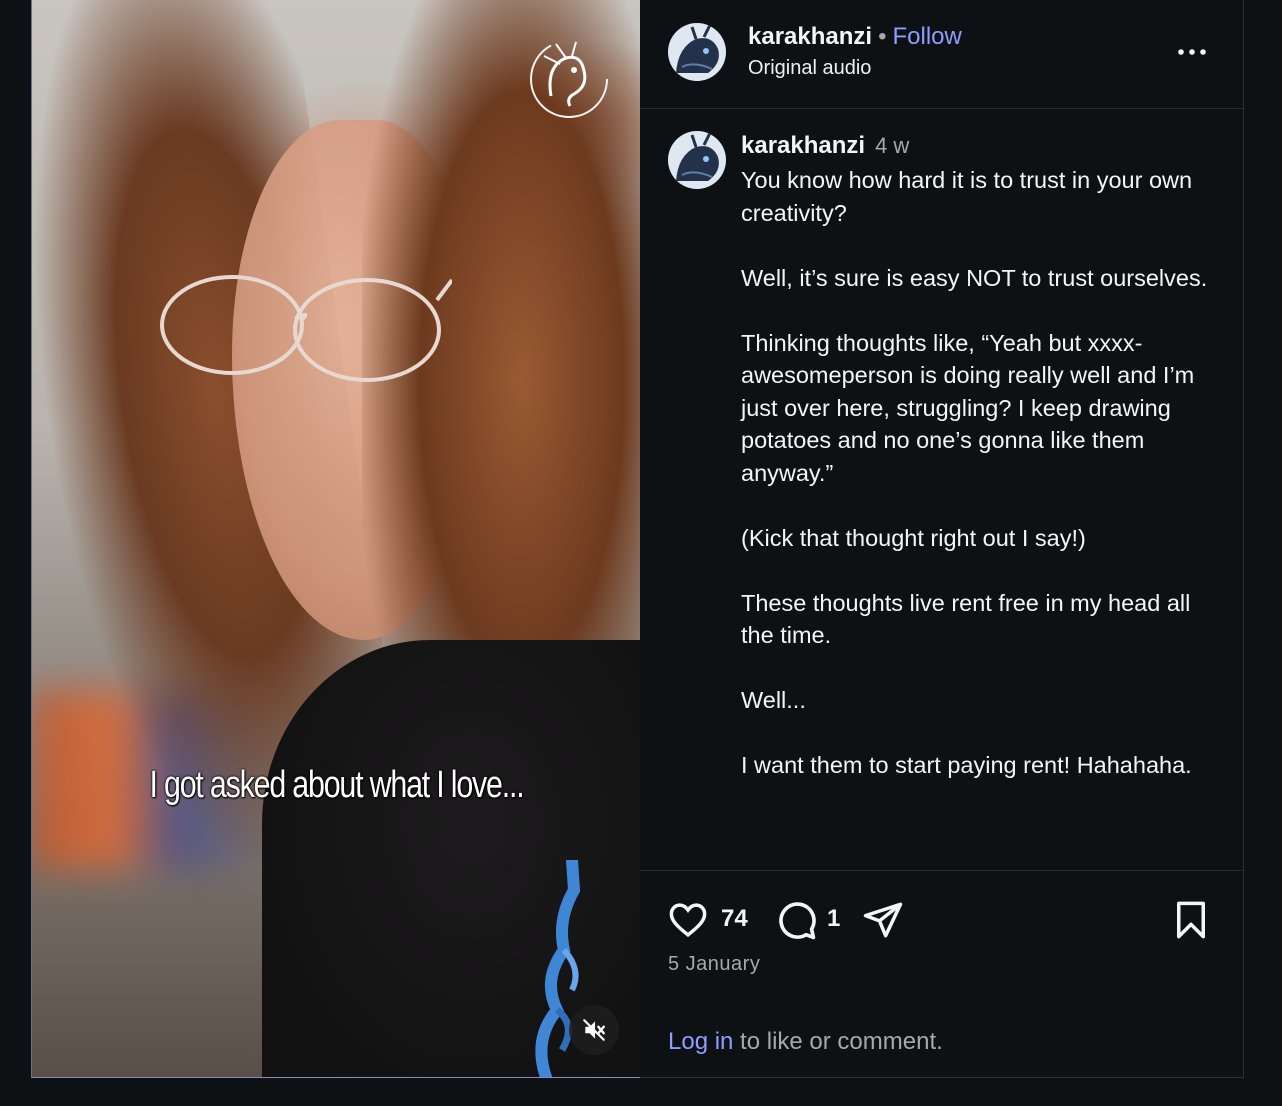 The width and height of the screenshot is (1282, 1106). Describe the element at coordinates (714, 964) in the screenshot. I see `post-date: 5 January` at that location.